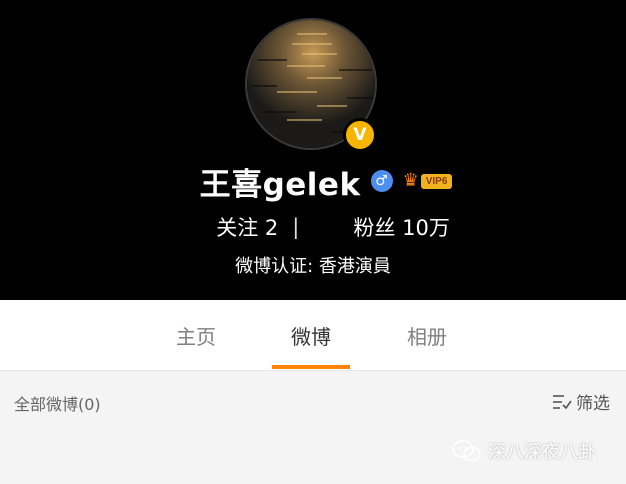 The width and height of the screenshot is (626, 484). What do you see at coordinates (427, 335) in the screenshot?
I see `tab-album: 相册` at bounding box center [427, 335].